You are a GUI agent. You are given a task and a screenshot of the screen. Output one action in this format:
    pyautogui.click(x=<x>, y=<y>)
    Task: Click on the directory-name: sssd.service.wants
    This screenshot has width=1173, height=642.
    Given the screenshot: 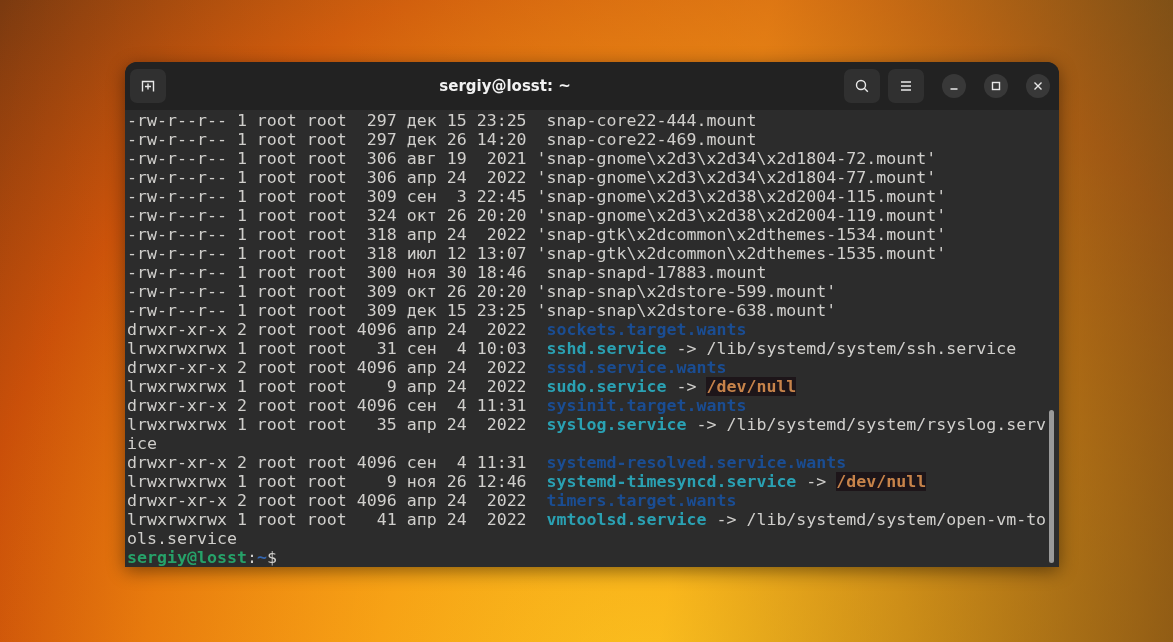 What is the action you would take?
    pyautogui.click(x=636, y=367)
    